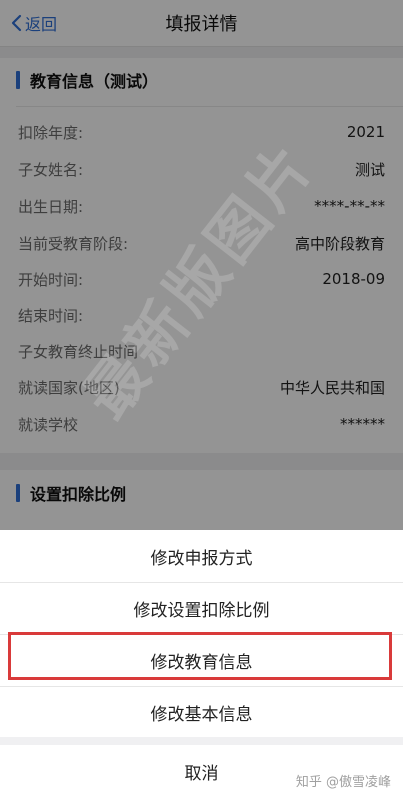 The image size is (403, 798). I want to click on modify-filing-method-button: 修改申报方式, so click(201, 556).